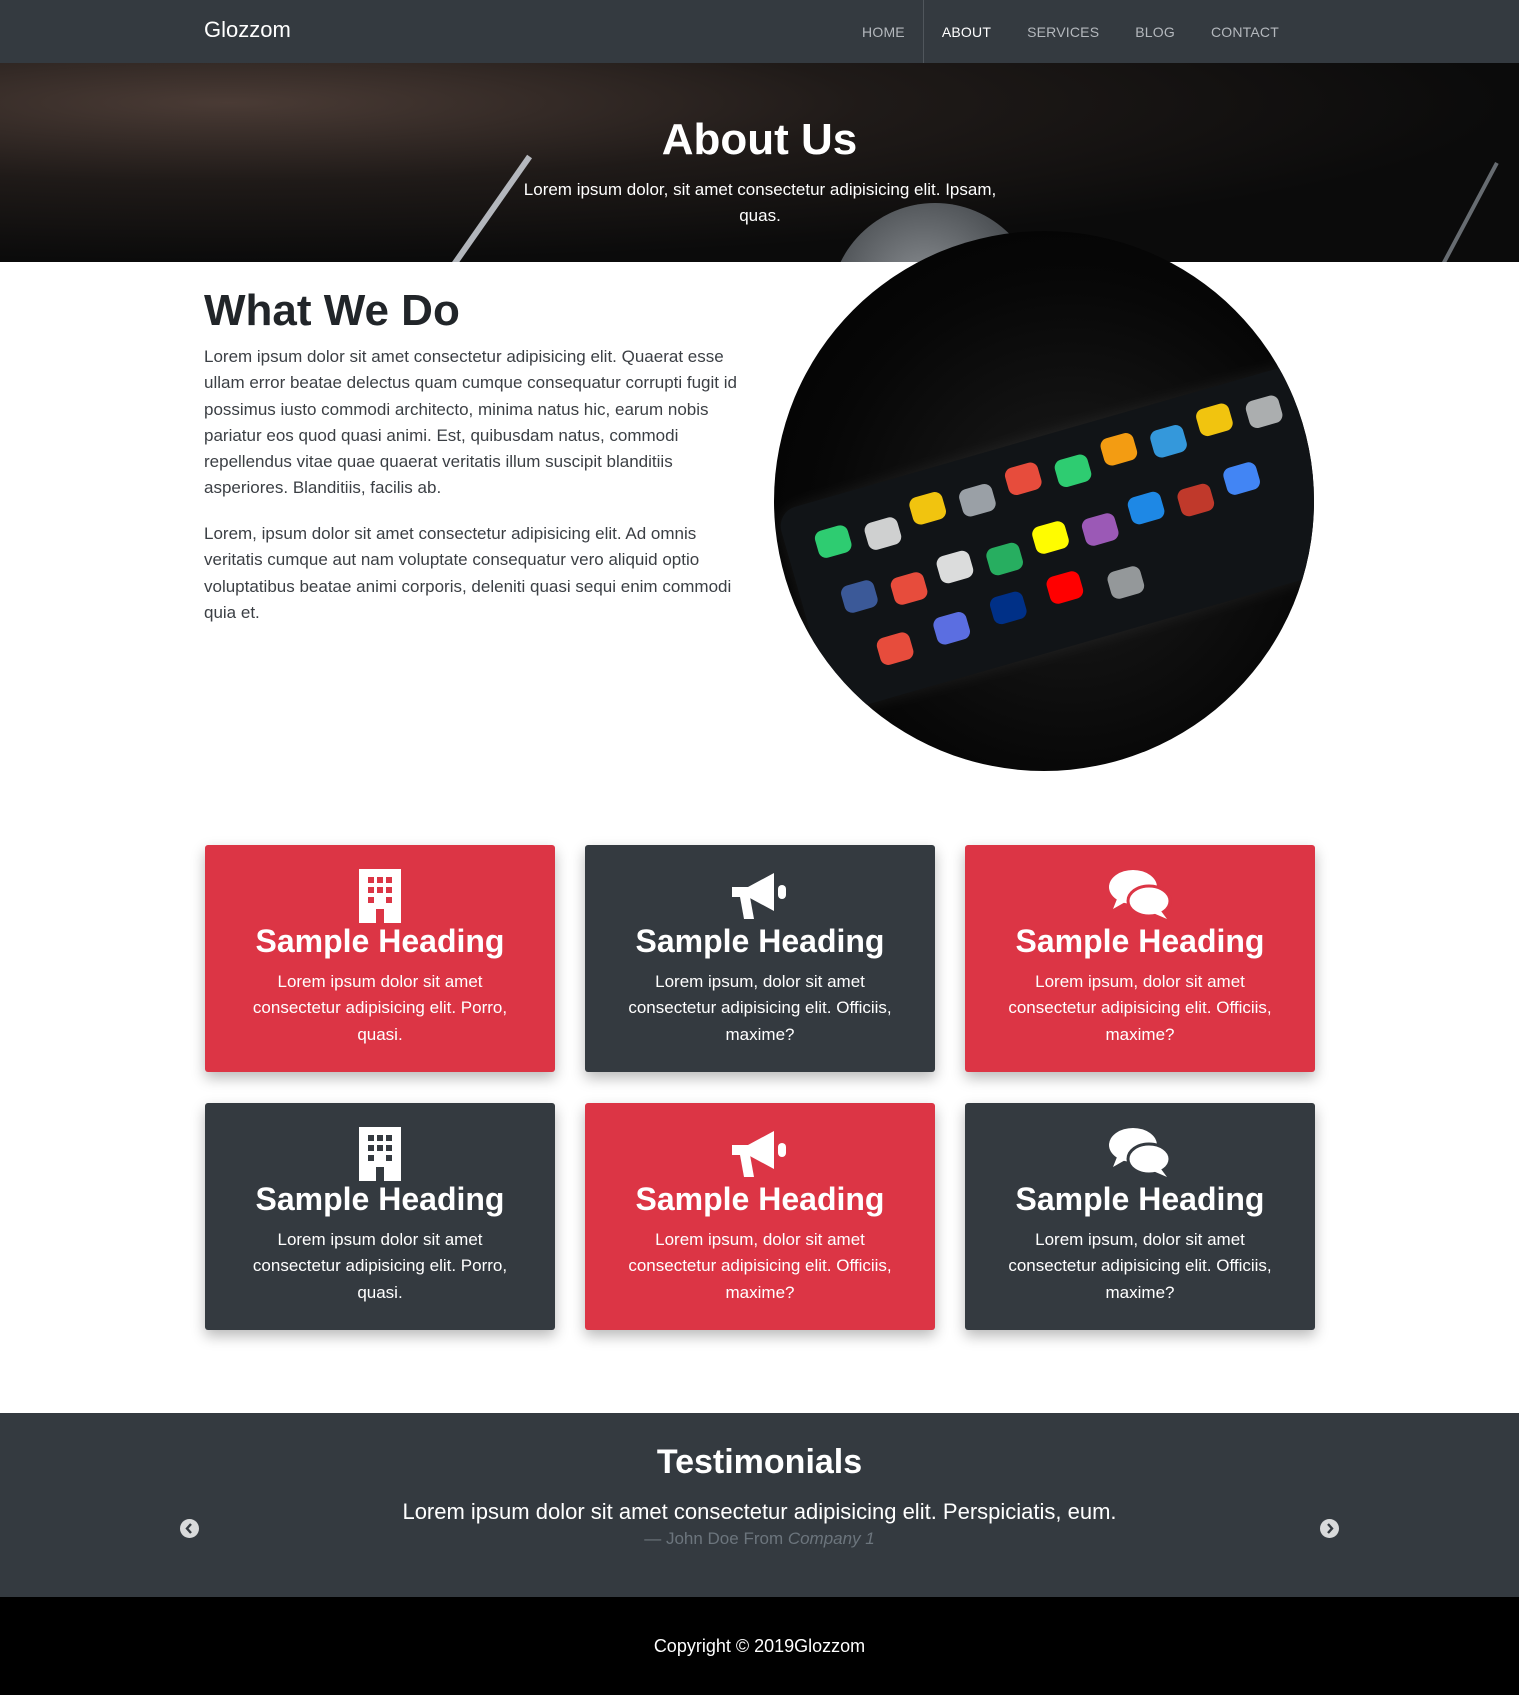 The image size is (1519, 1695). I want to click on nav-item-about: ABOUT, so click(965, 31).